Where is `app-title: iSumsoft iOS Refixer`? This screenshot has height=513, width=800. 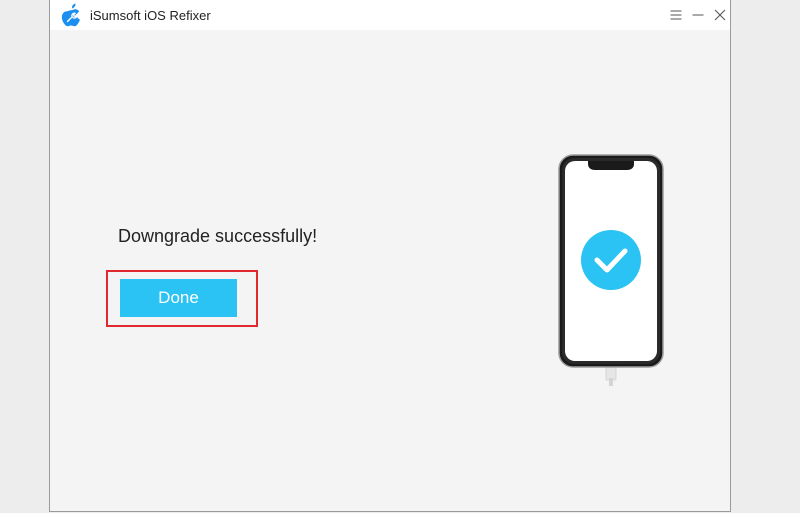 app-title: iSumsoft iOS Refixer is located at coordinates (150, 15).